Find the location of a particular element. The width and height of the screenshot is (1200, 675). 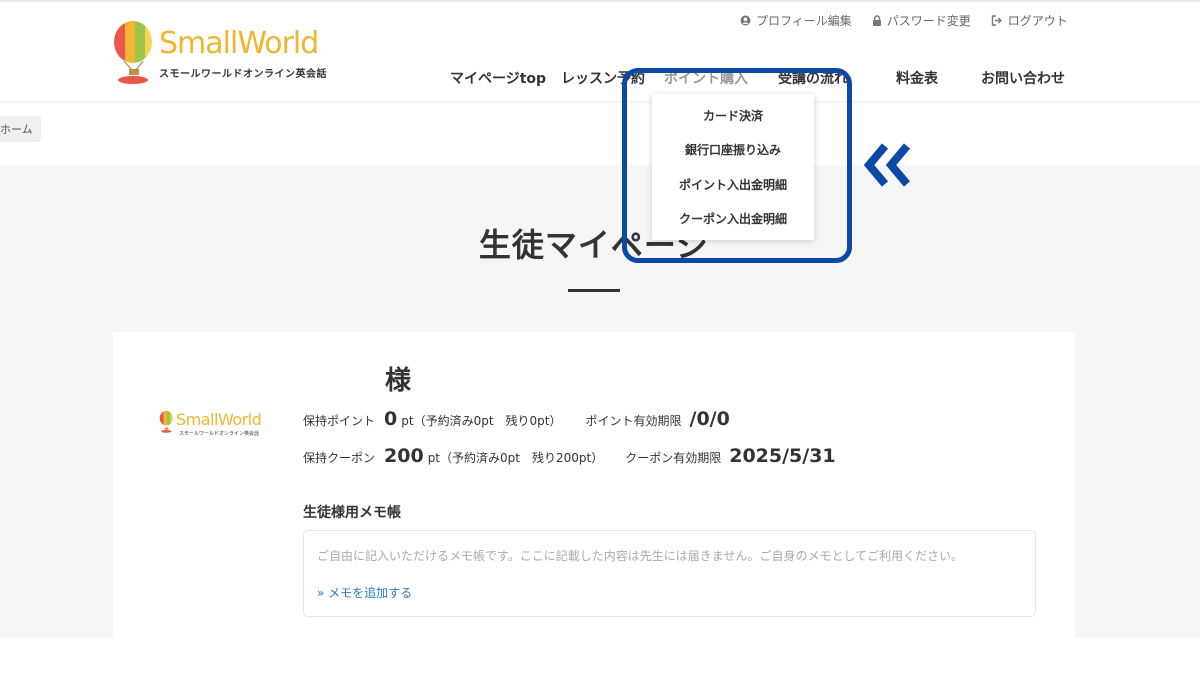

points-row: 保持ポイント 0 pt（予約済み0pt 残り0pt） ポイント有効期限 /0/0 is located at coordinates (516, 419).